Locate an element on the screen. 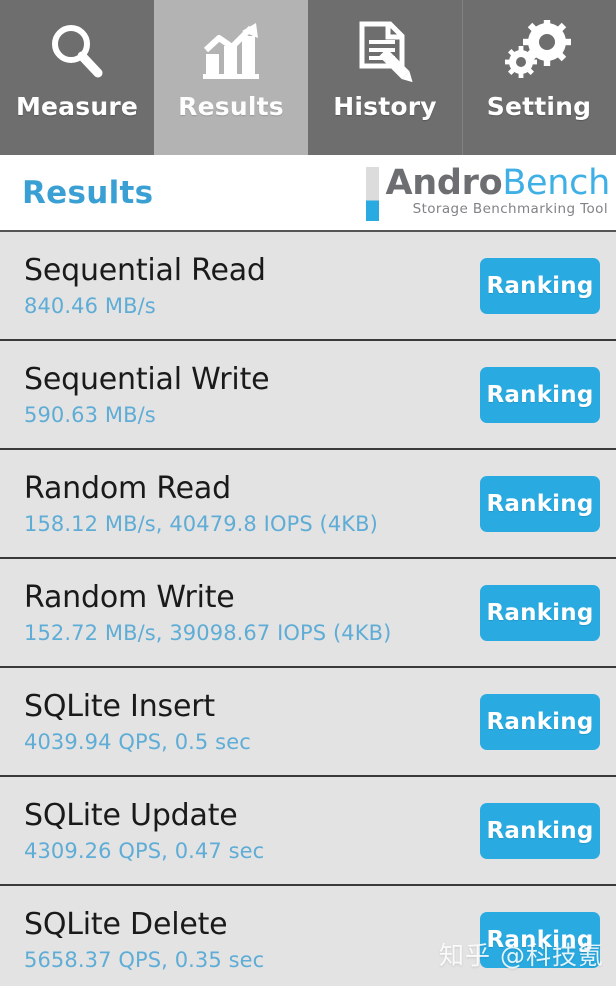 Image resolution: width=616 pixels, height=986 pixels. tab-results: Results is located at coordinates (231, 77).